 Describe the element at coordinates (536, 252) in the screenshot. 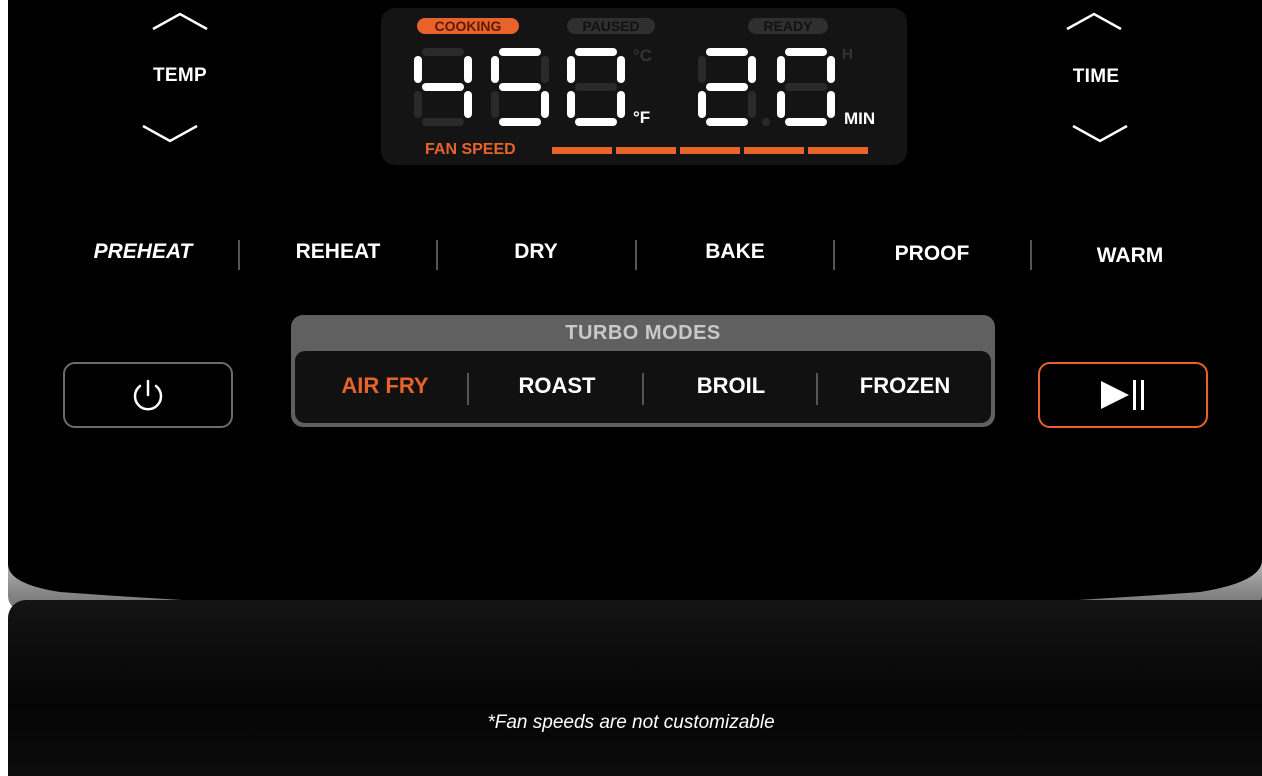

I see `mode-dry: DRY` at that location.